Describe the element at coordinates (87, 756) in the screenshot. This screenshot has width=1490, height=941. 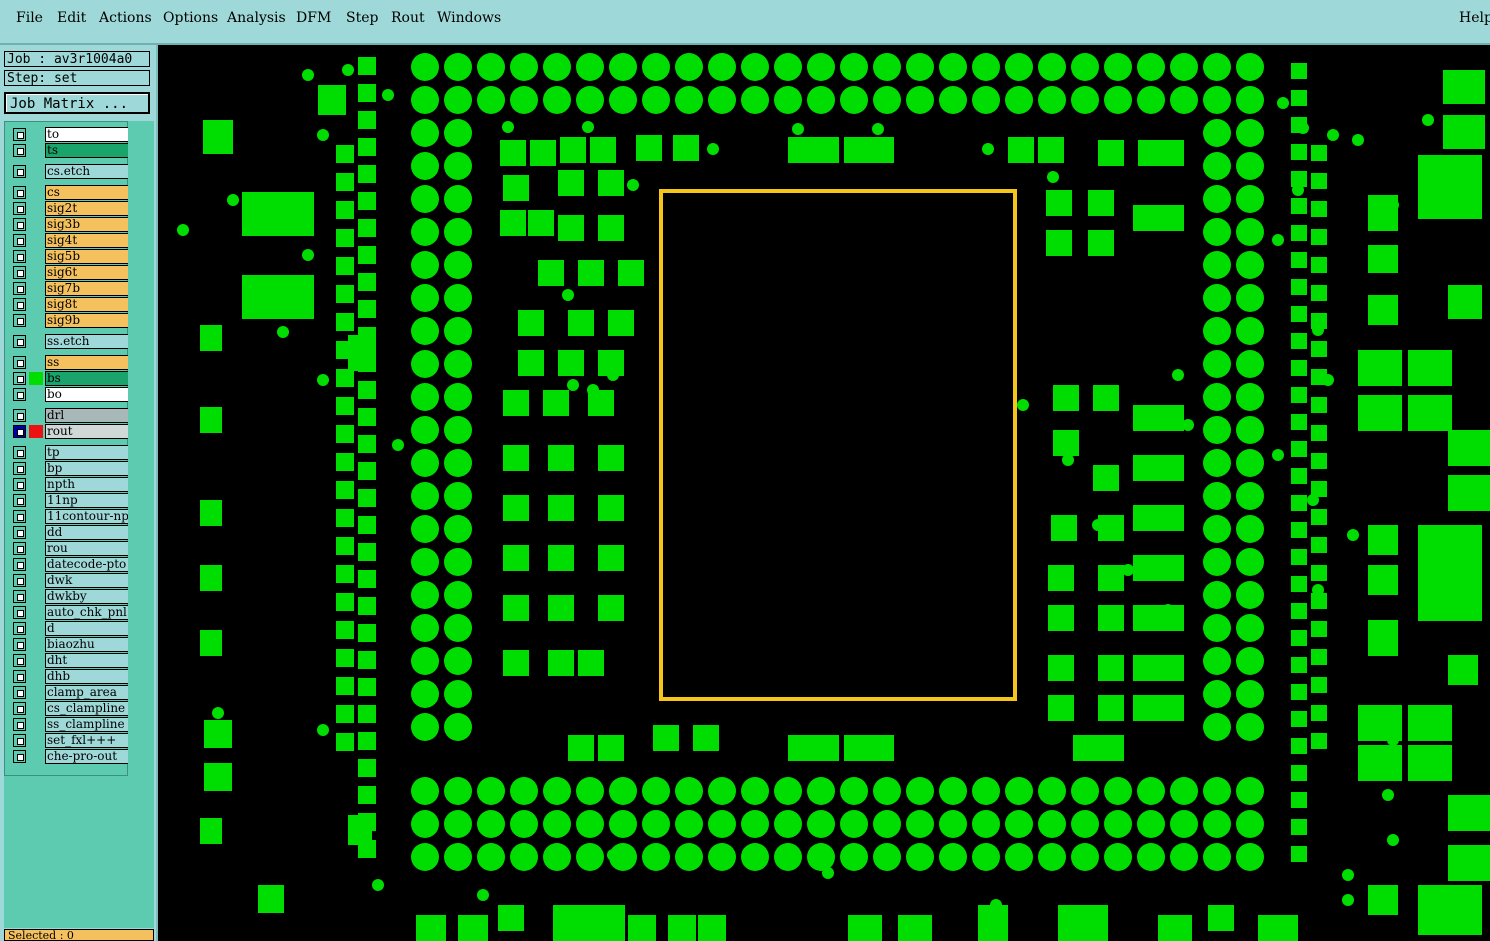
I see `layer-label: che-pro-out` at that location.